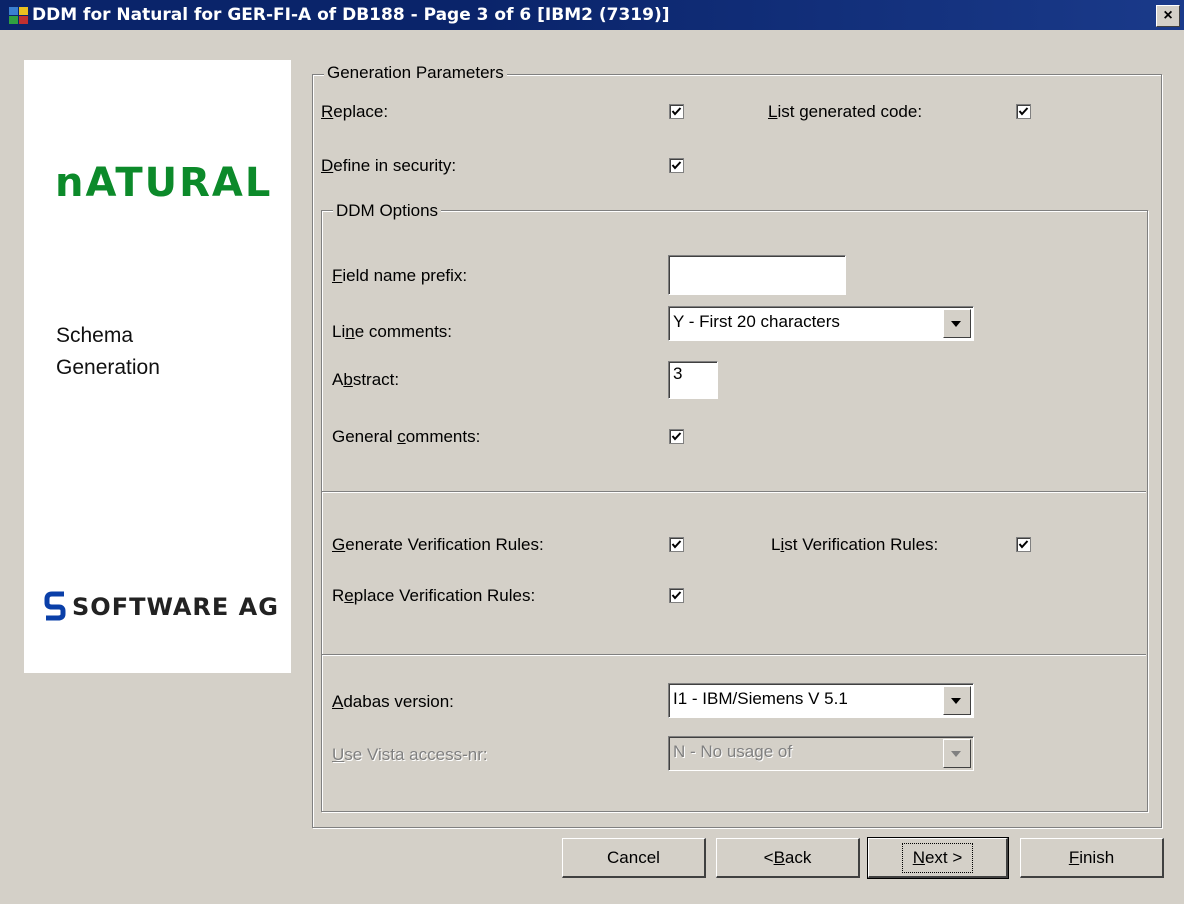  Describe the element at coordinates (164, 183) in the screenshot. I see `natural-logo: nATURAL` at that location.